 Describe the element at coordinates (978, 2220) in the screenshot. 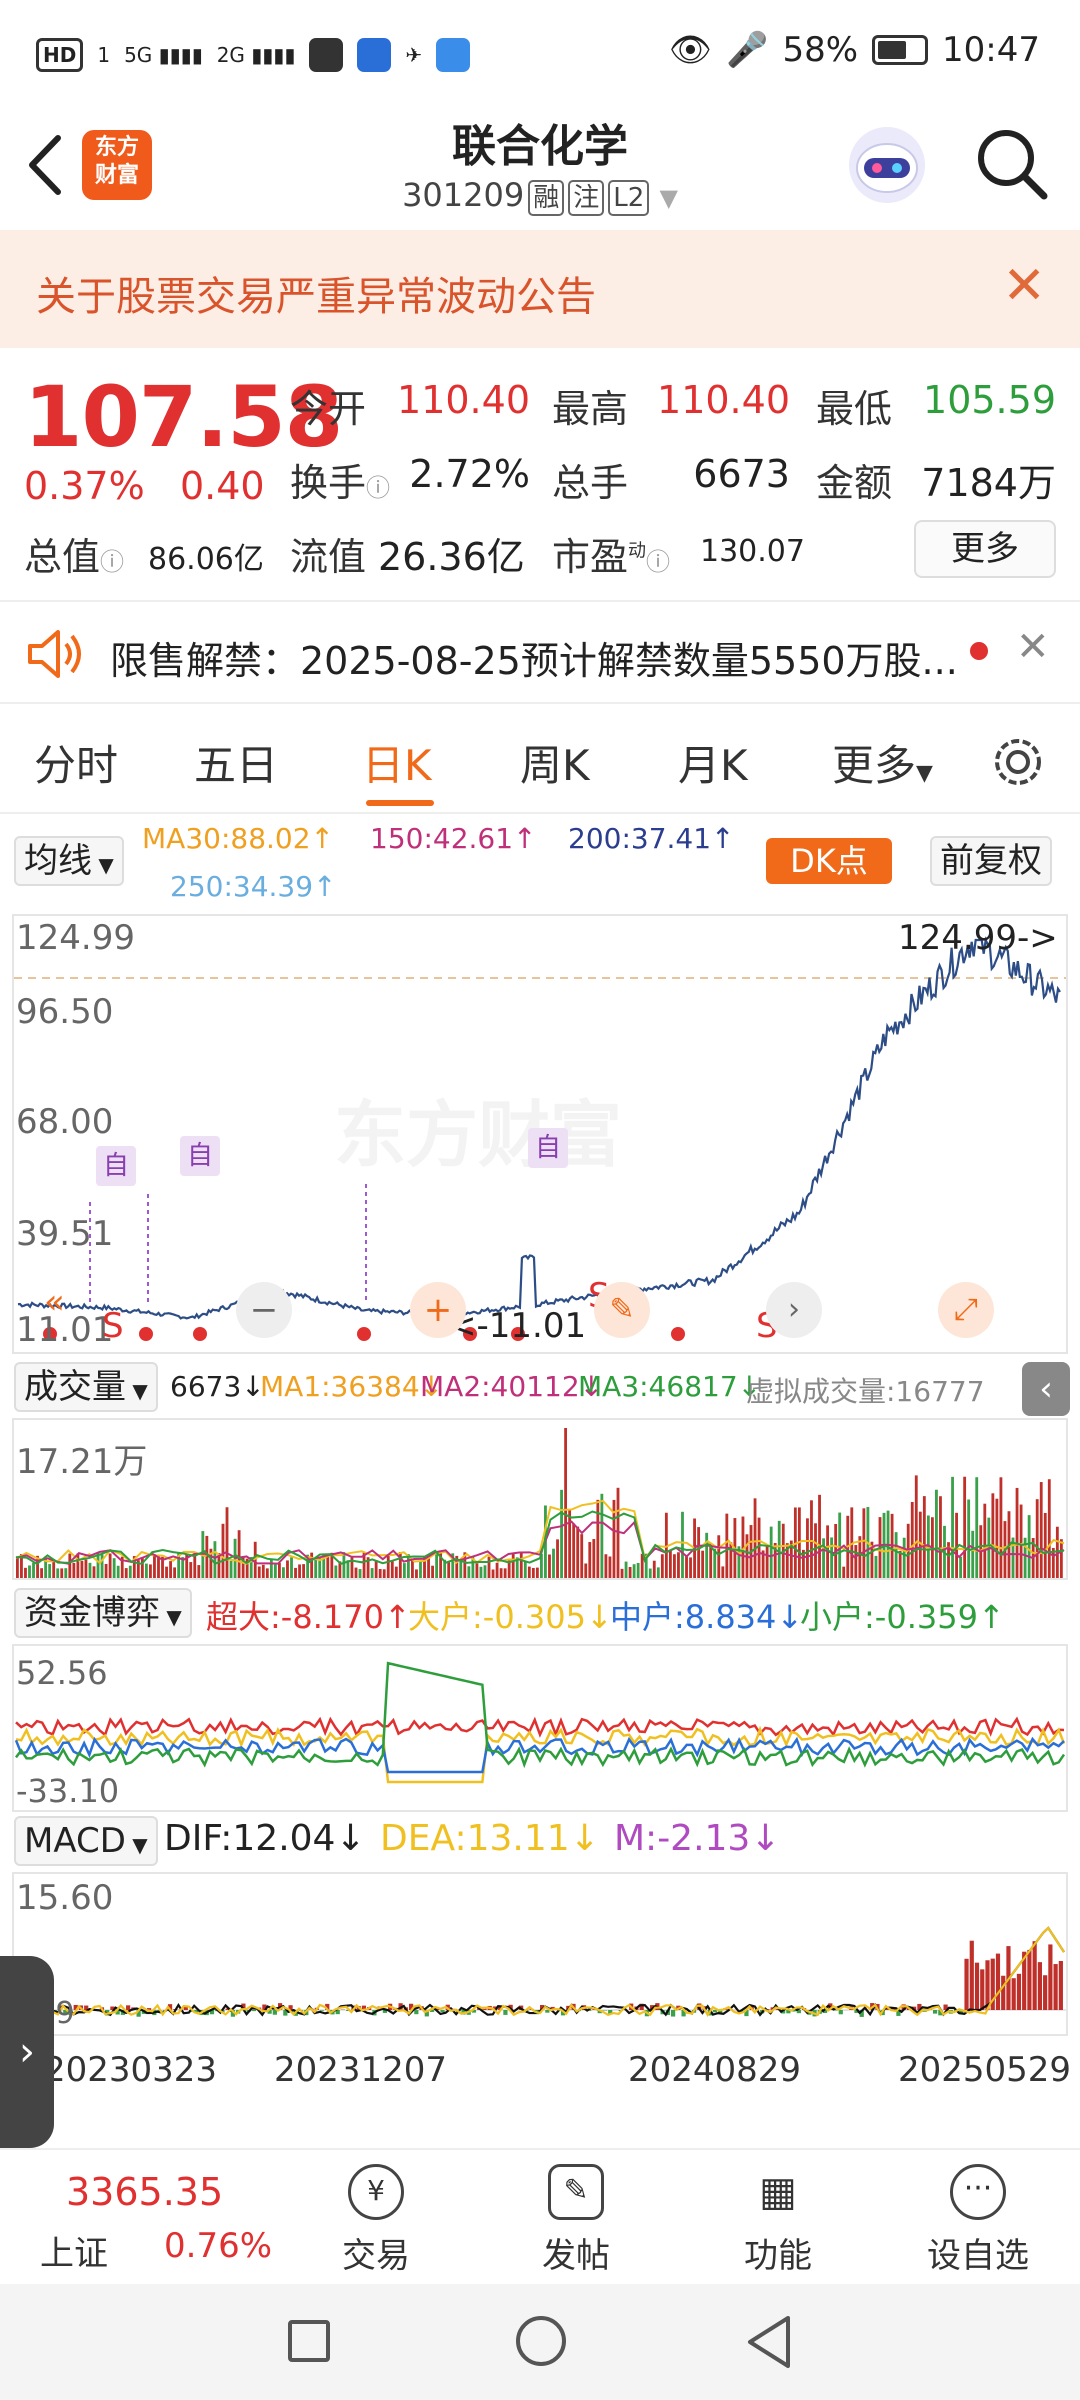

I see `add-watchlist-button: ··· 设自选` at that location.